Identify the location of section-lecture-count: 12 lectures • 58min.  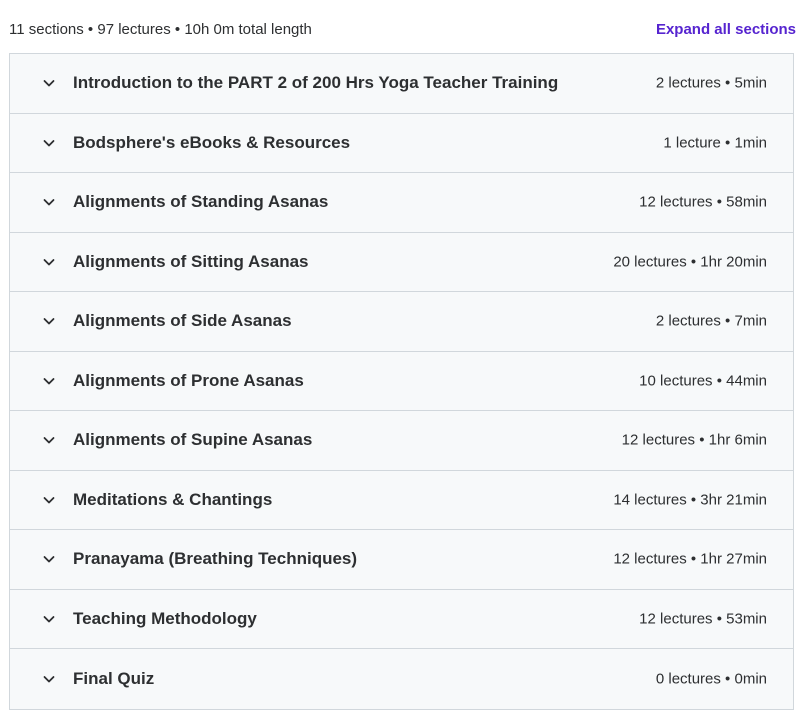
(703, 202).